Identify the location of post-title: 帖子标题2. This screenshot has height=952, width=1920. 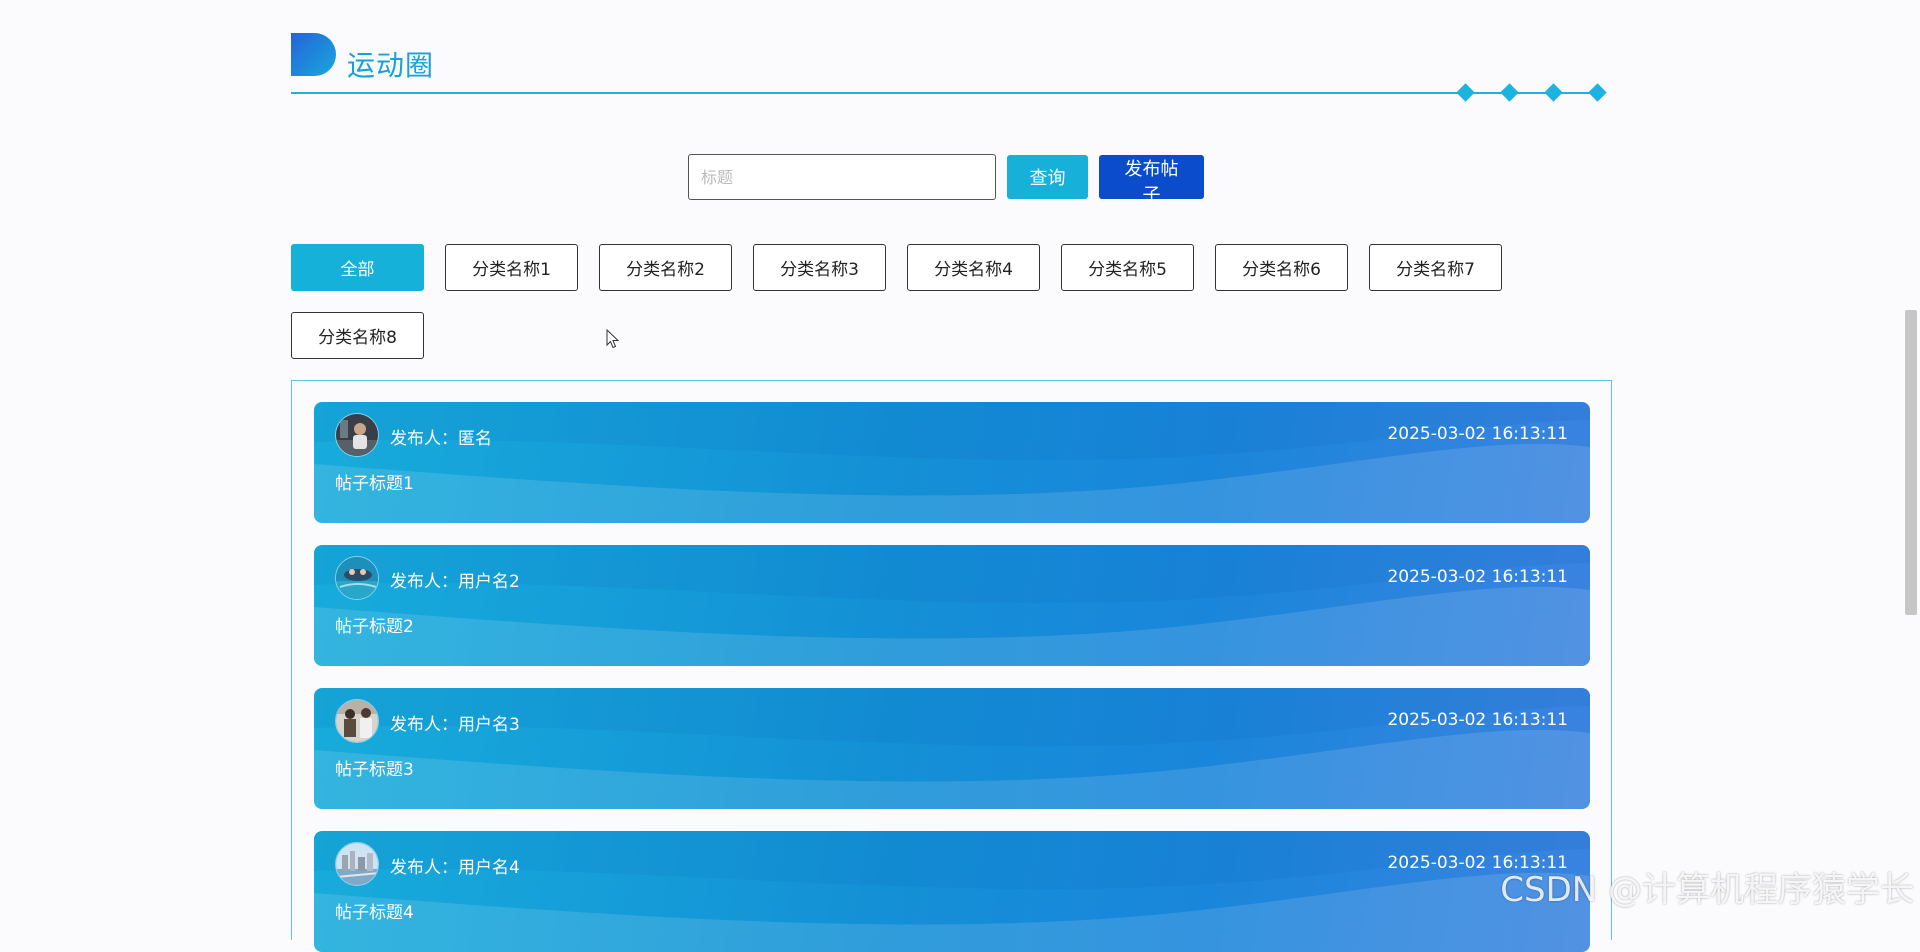
(374, 624).